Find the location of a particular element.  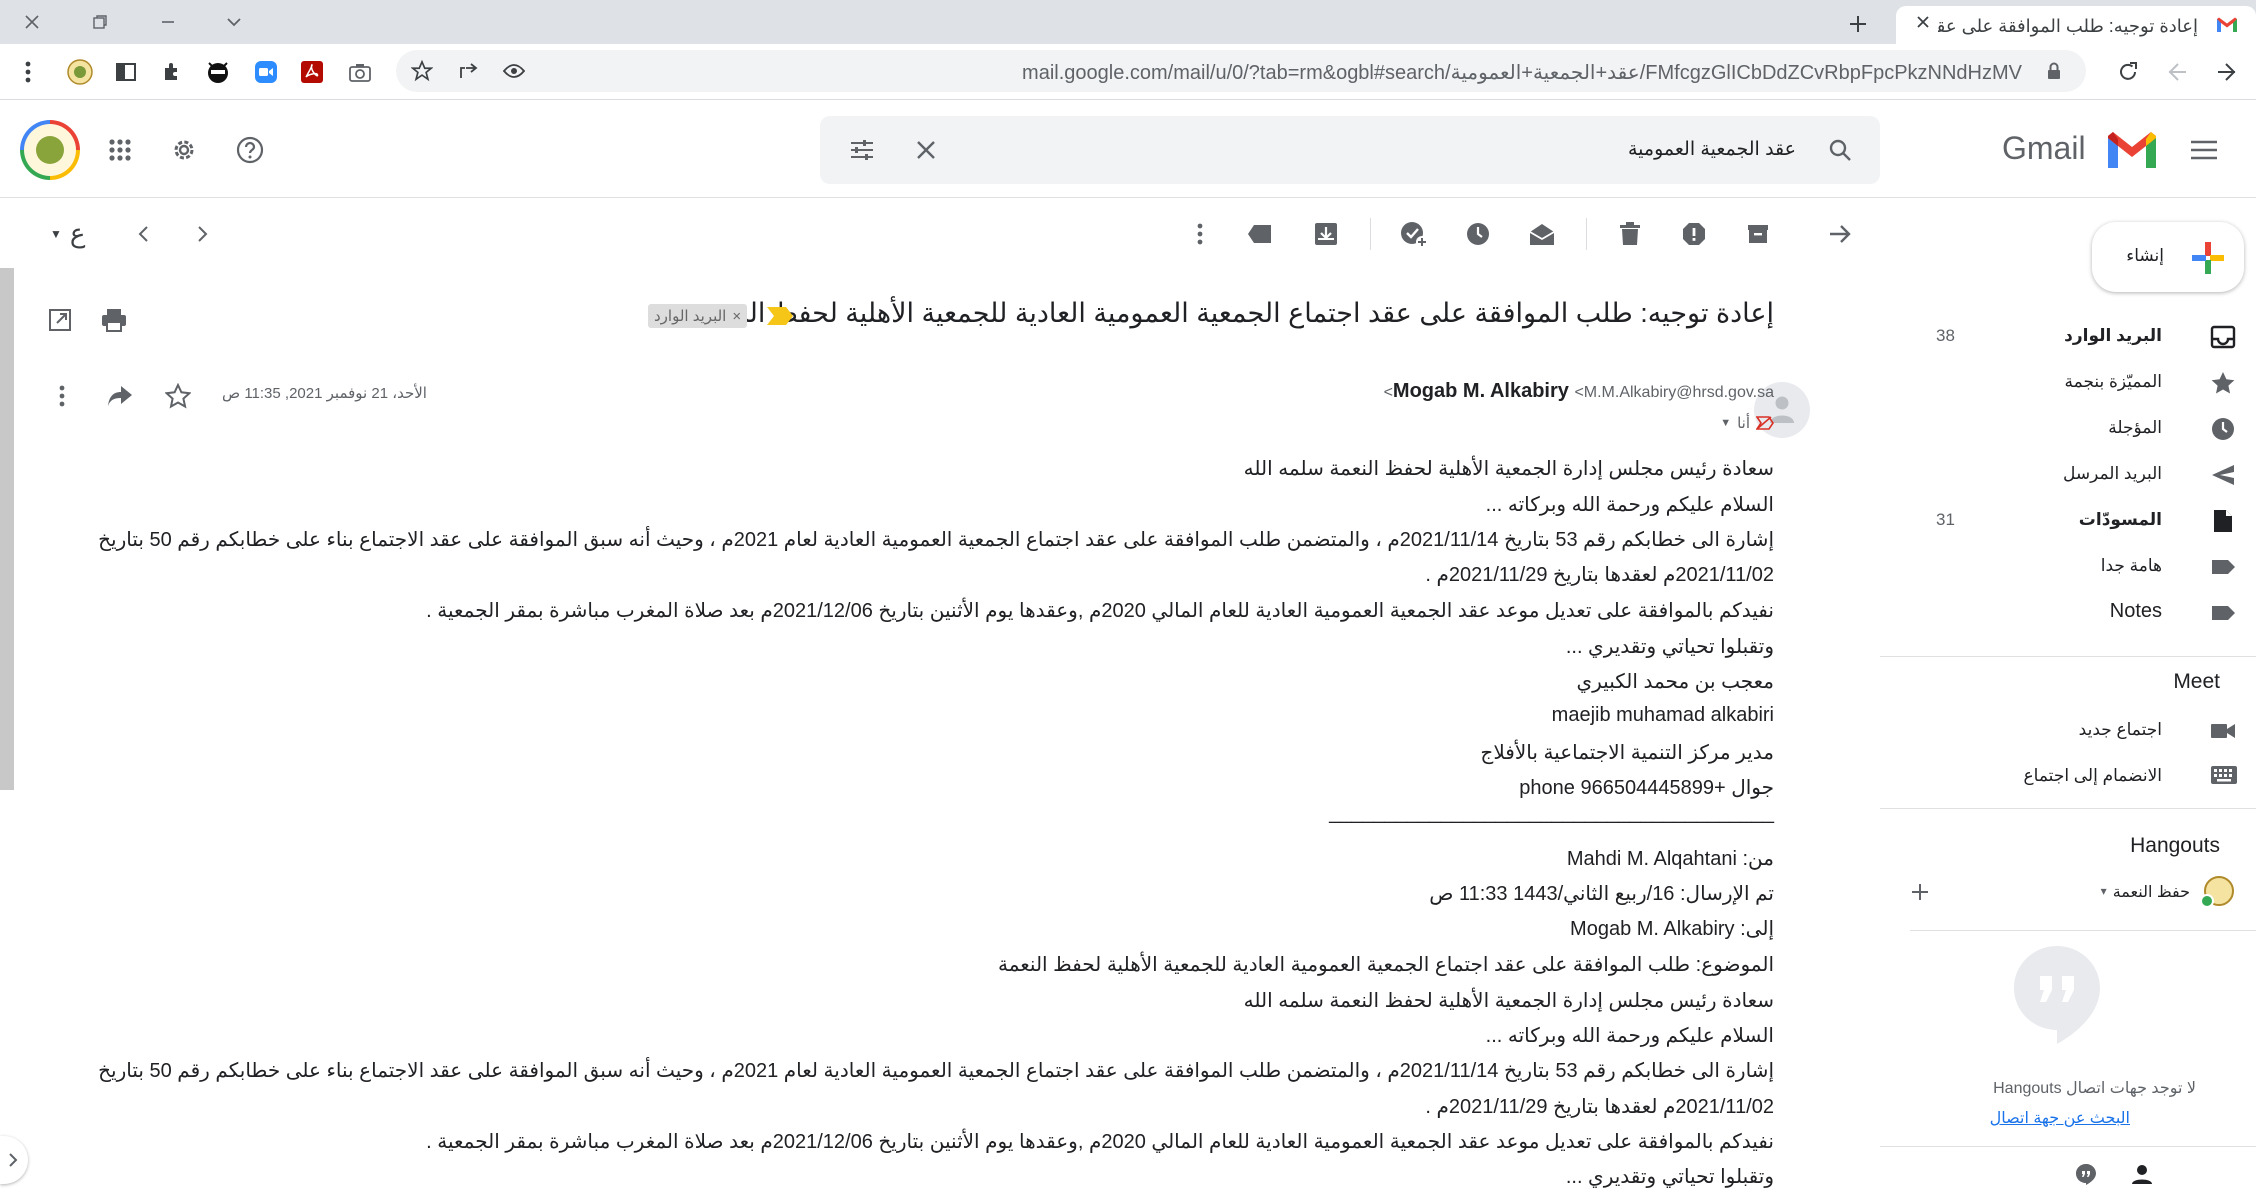

apps-grid-icon is located at coordinates (120, 150).